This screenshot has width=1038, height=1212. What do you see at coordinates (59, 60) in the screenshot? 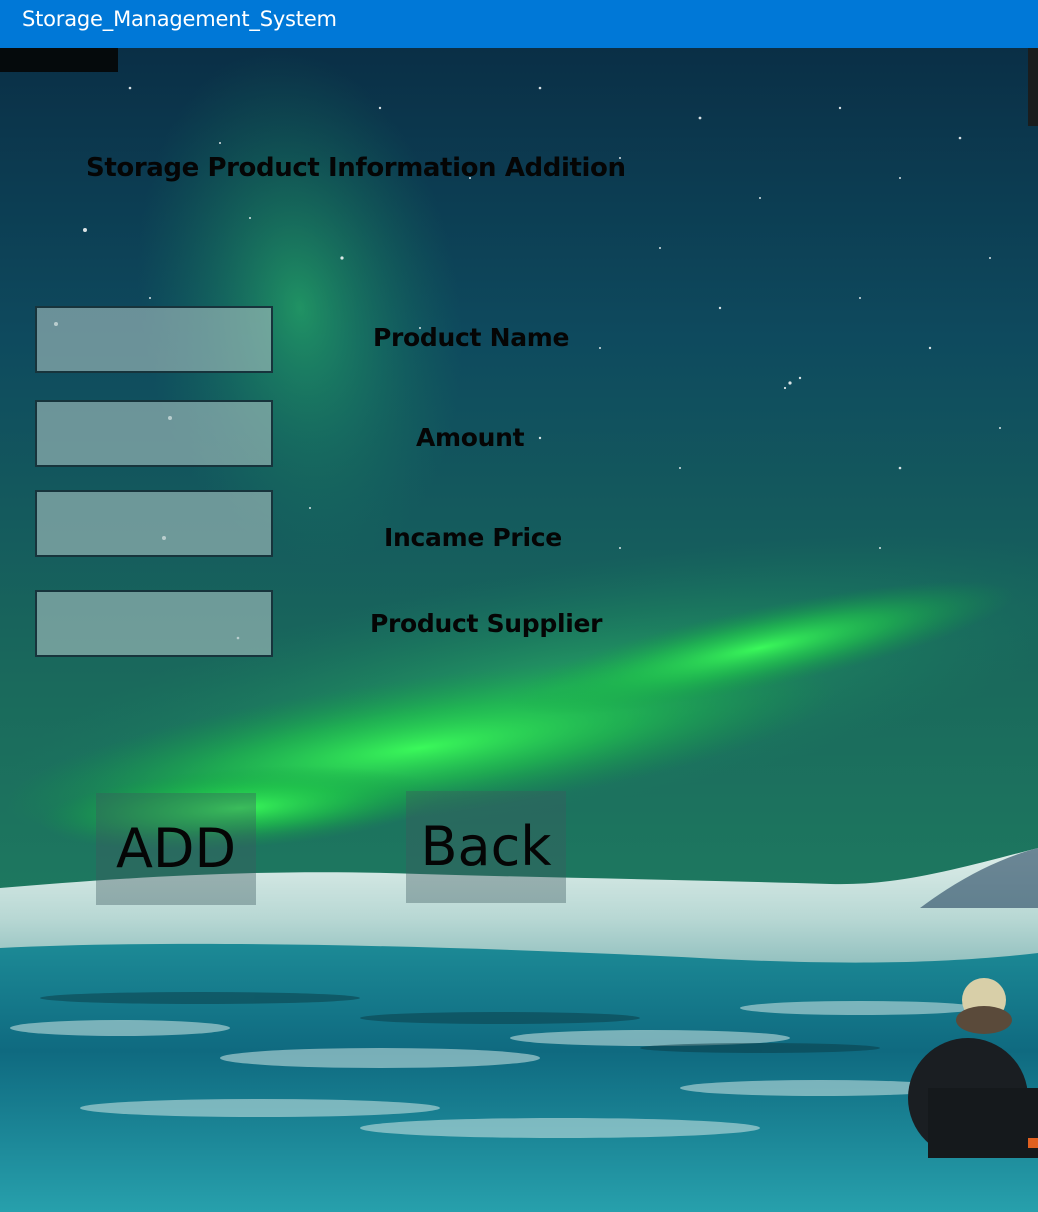
I see `corner-block` at bounding box center [59, 60].